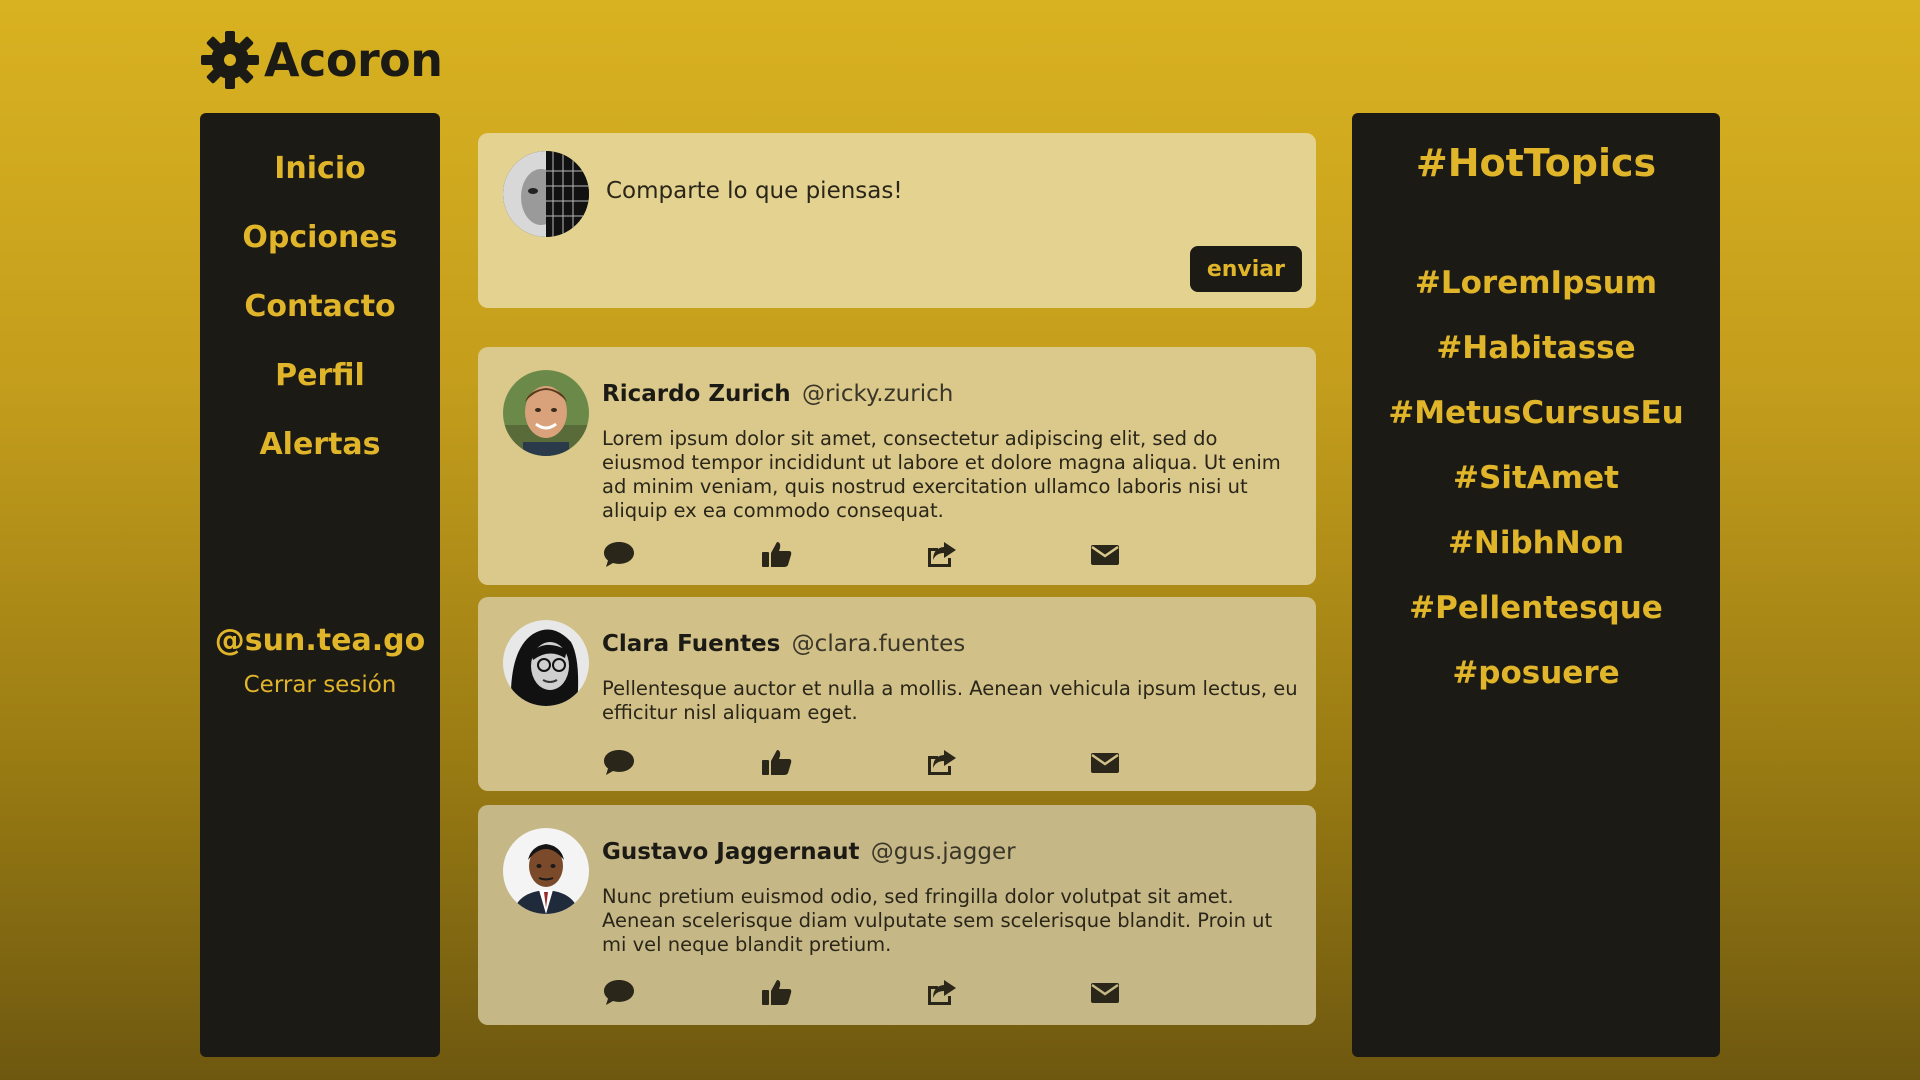  I want to click on topic-link: #SitAmet, so click(1536, 478).